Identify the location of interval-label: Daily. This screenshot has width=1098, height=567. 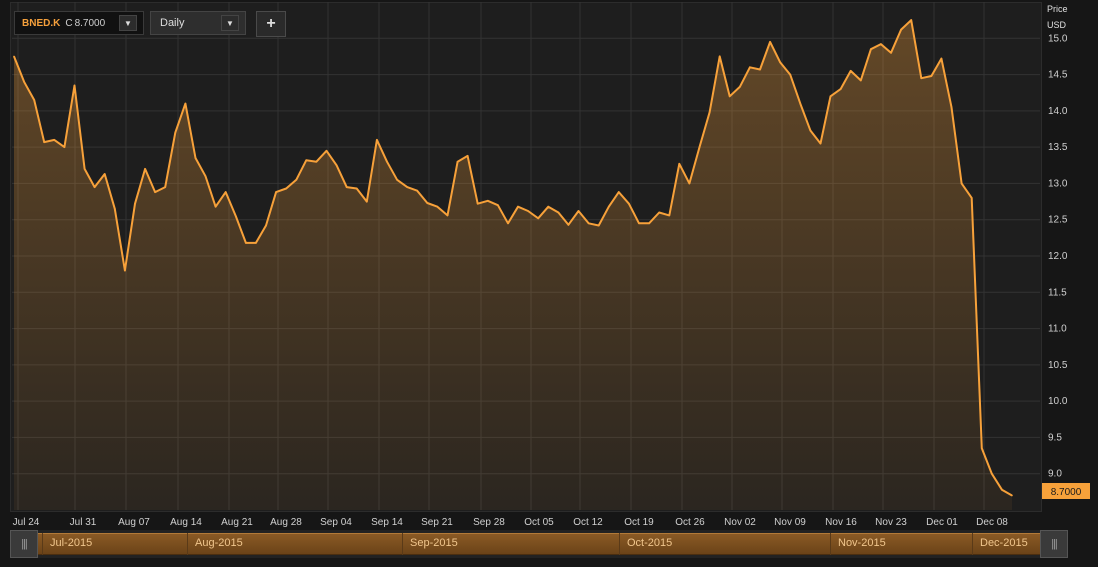
(172, 23).